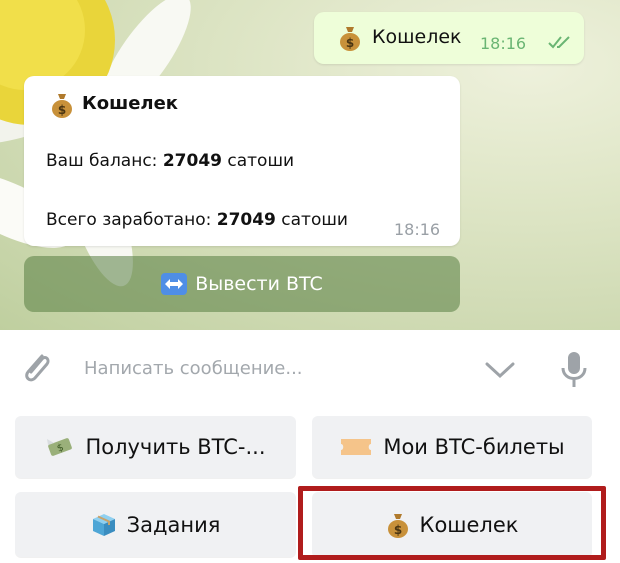  Describe the element at coordinates (356, 447) in the screenshot. I see `ticket-icon` at that location.